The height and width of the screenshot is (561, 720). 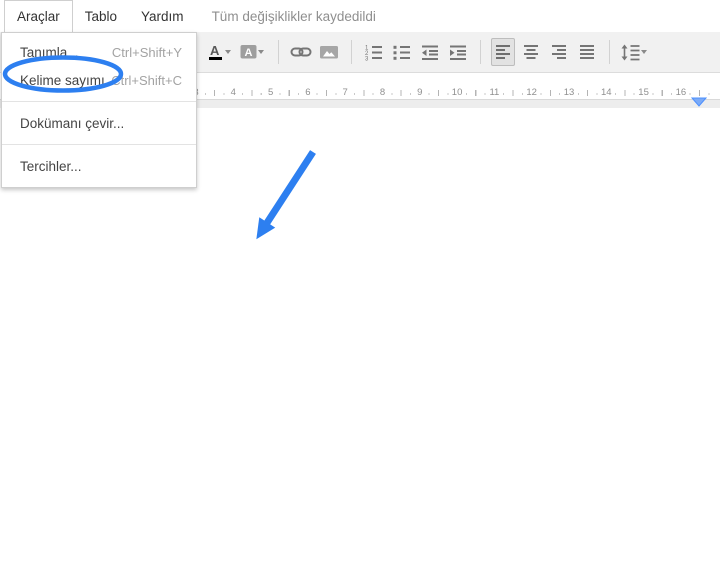 What do you see at coordinates (62, 80) in the screenshot?
I see `menu-item-label: Kelime sayımı` at bounding box center [62, 80].